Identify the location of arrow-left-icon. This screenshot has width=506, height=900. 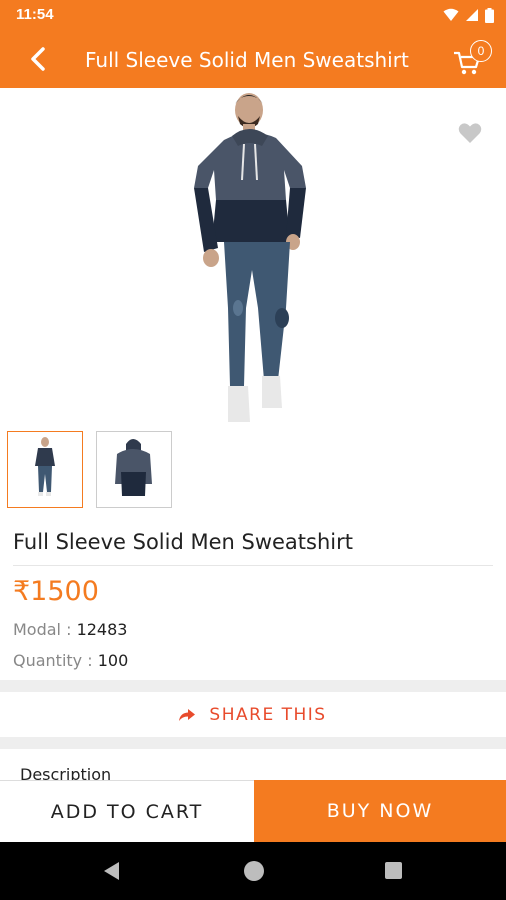
(38, 59).